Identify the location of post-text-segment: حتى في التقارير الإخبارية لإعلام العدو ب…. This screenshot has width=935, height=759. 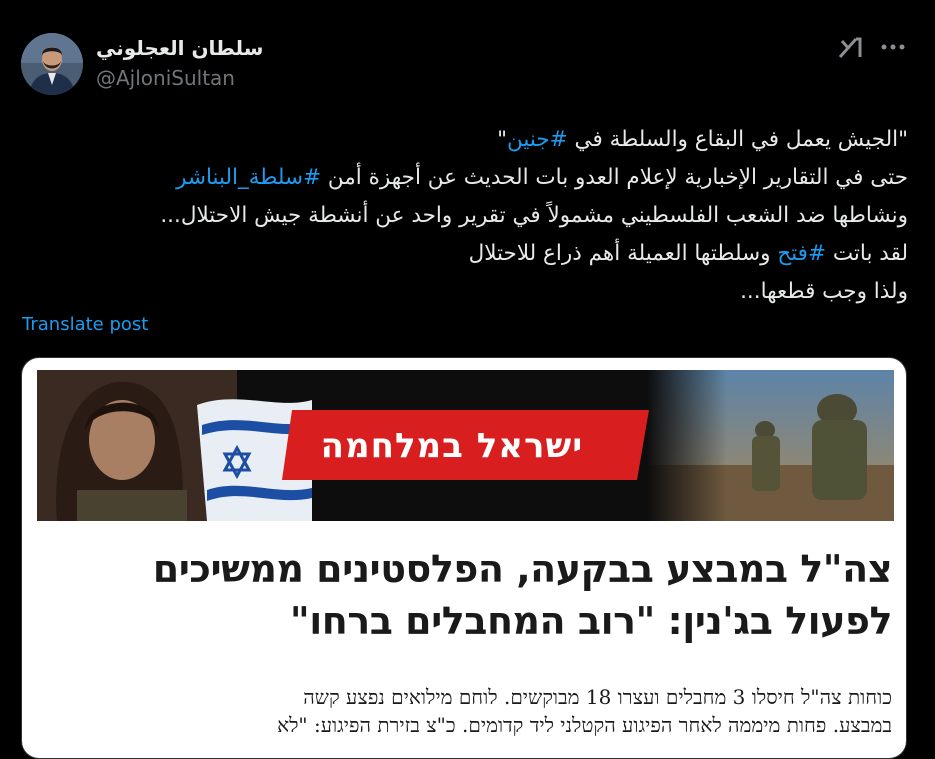
(614, 177).